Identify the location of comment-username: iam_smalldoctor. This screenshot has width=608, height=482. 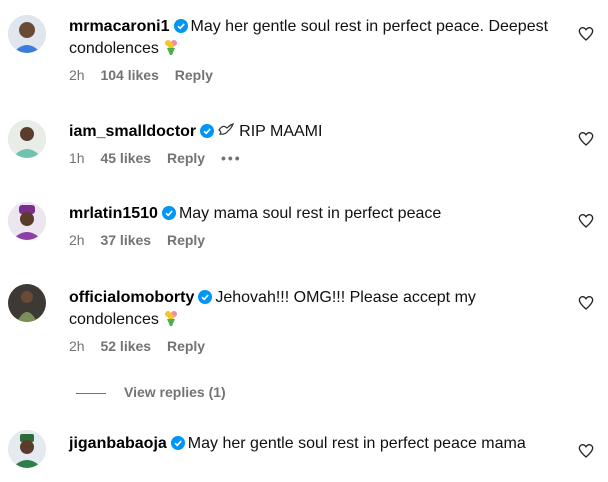
(132, 131).